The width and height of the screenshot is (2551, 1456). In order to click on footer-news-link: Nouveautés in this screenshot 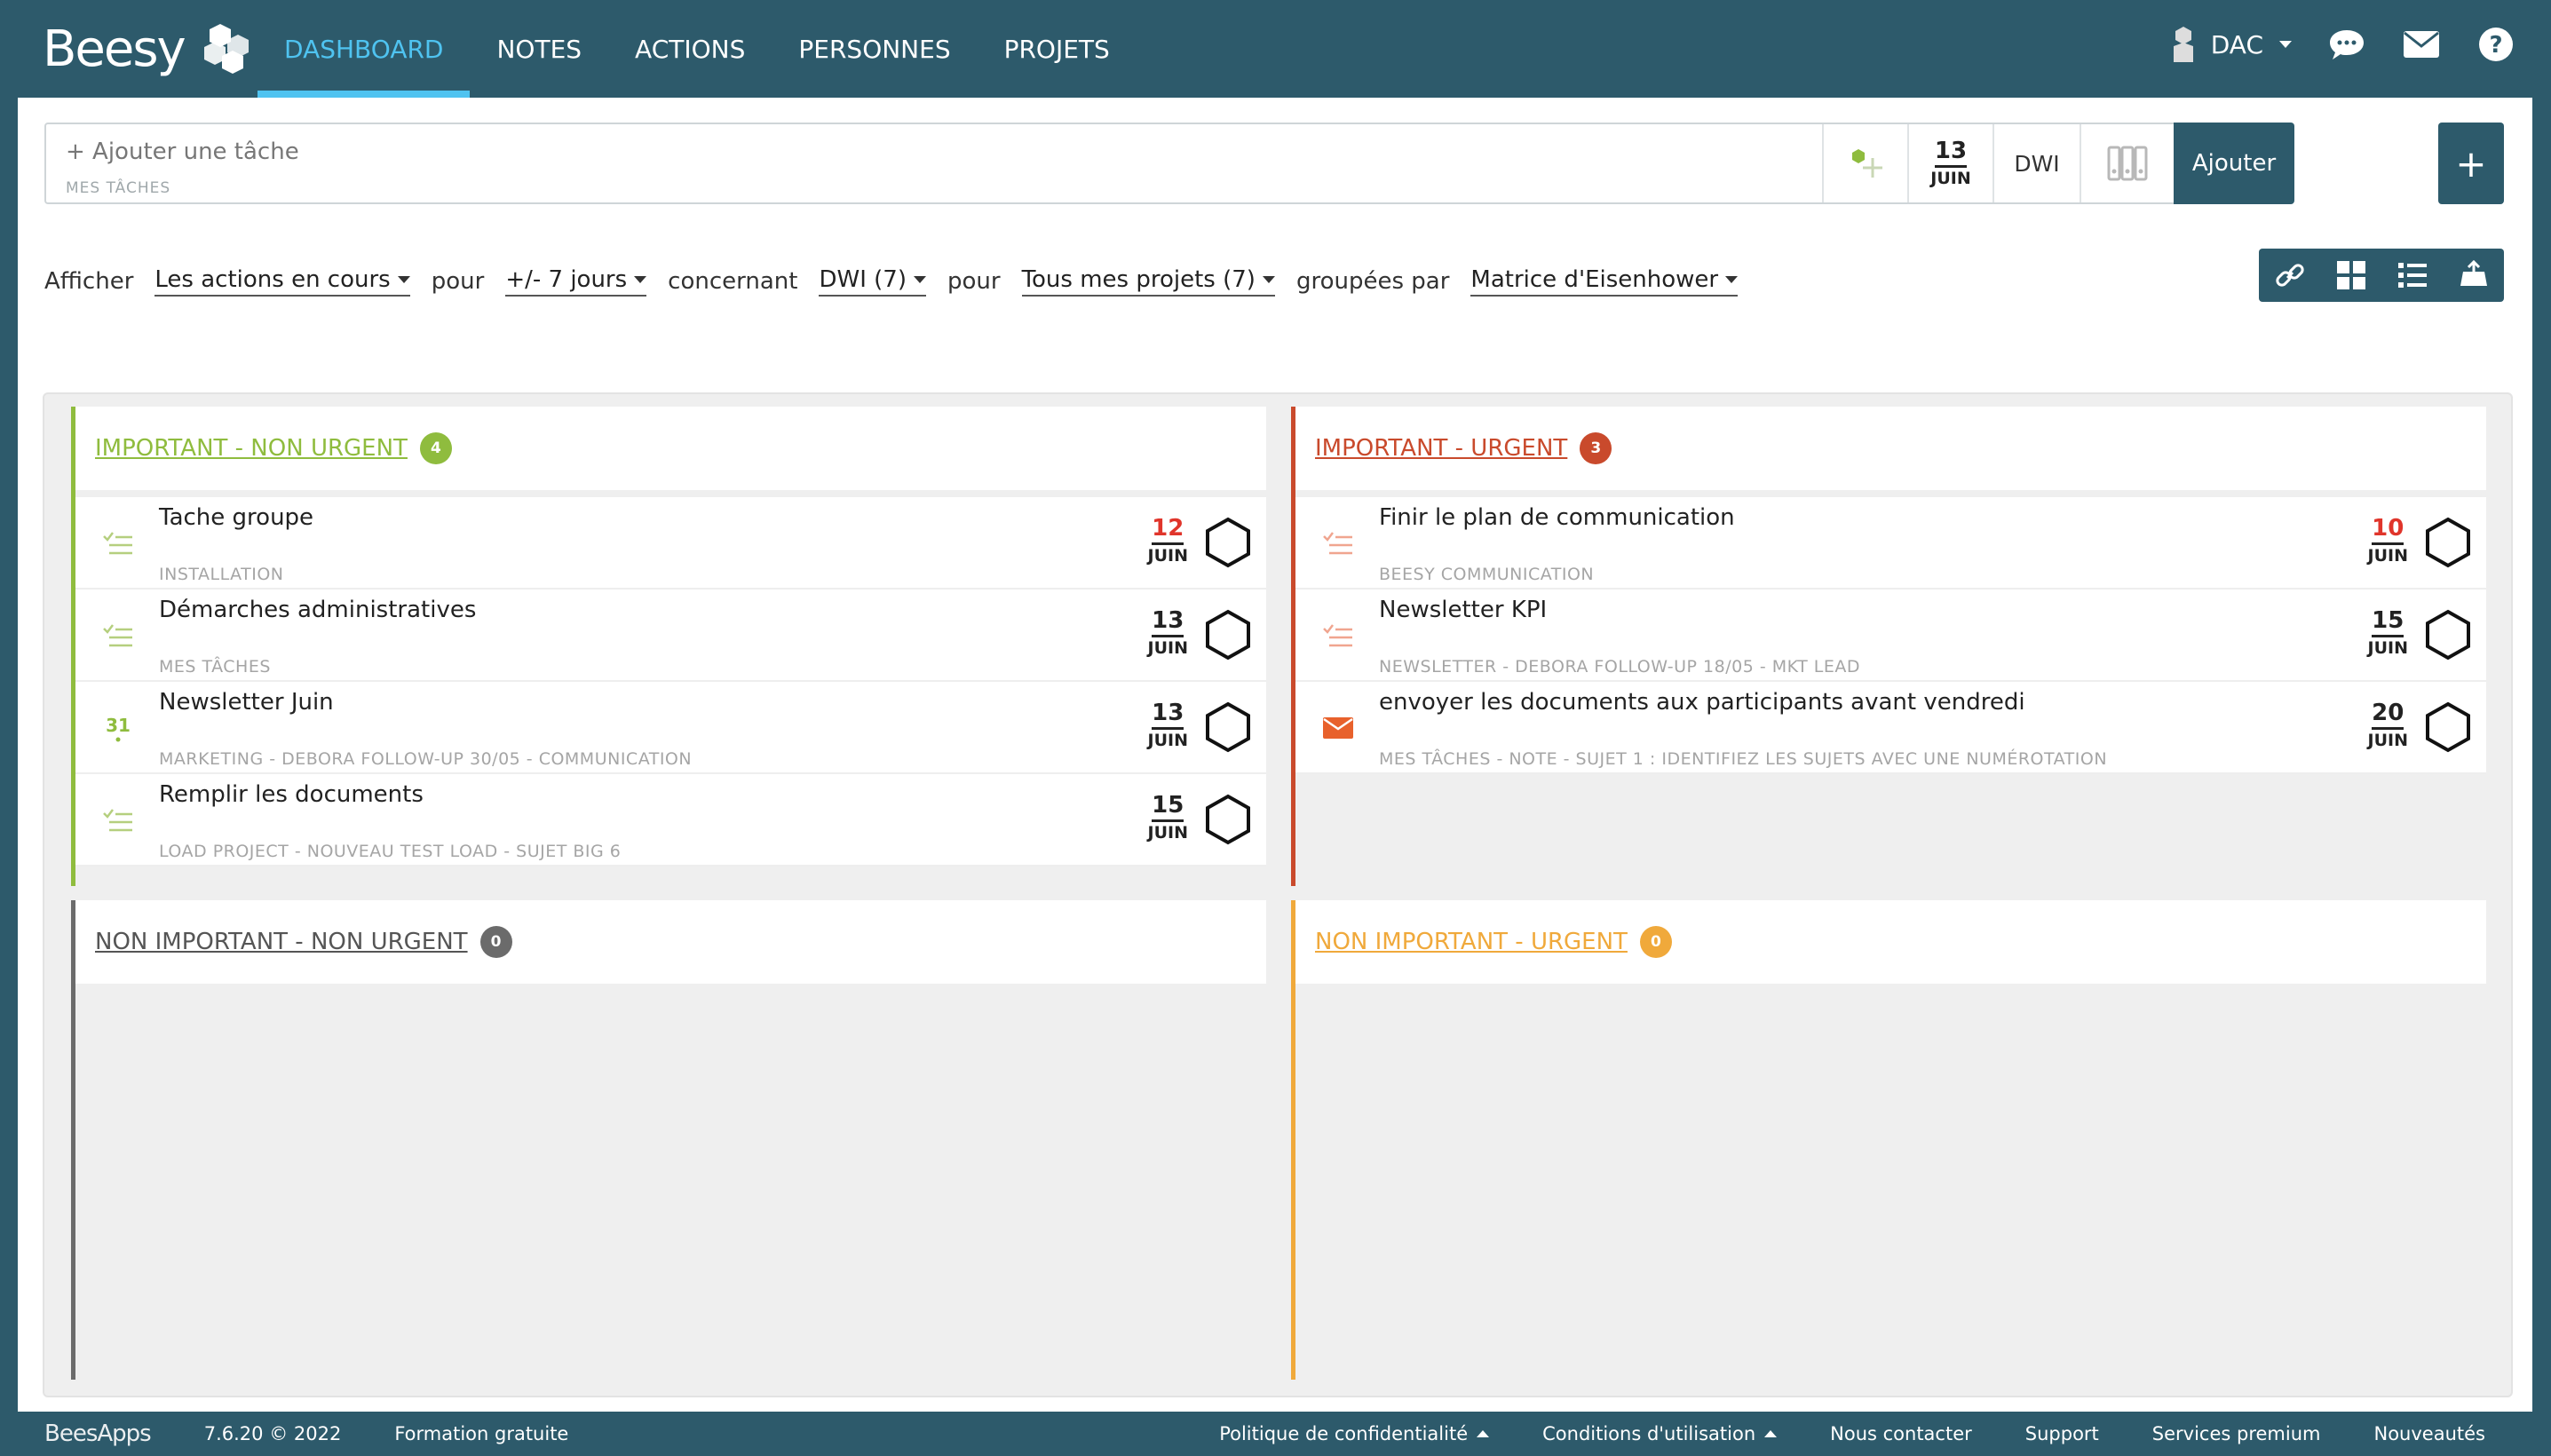, I will do `click(2430, 1433)`.